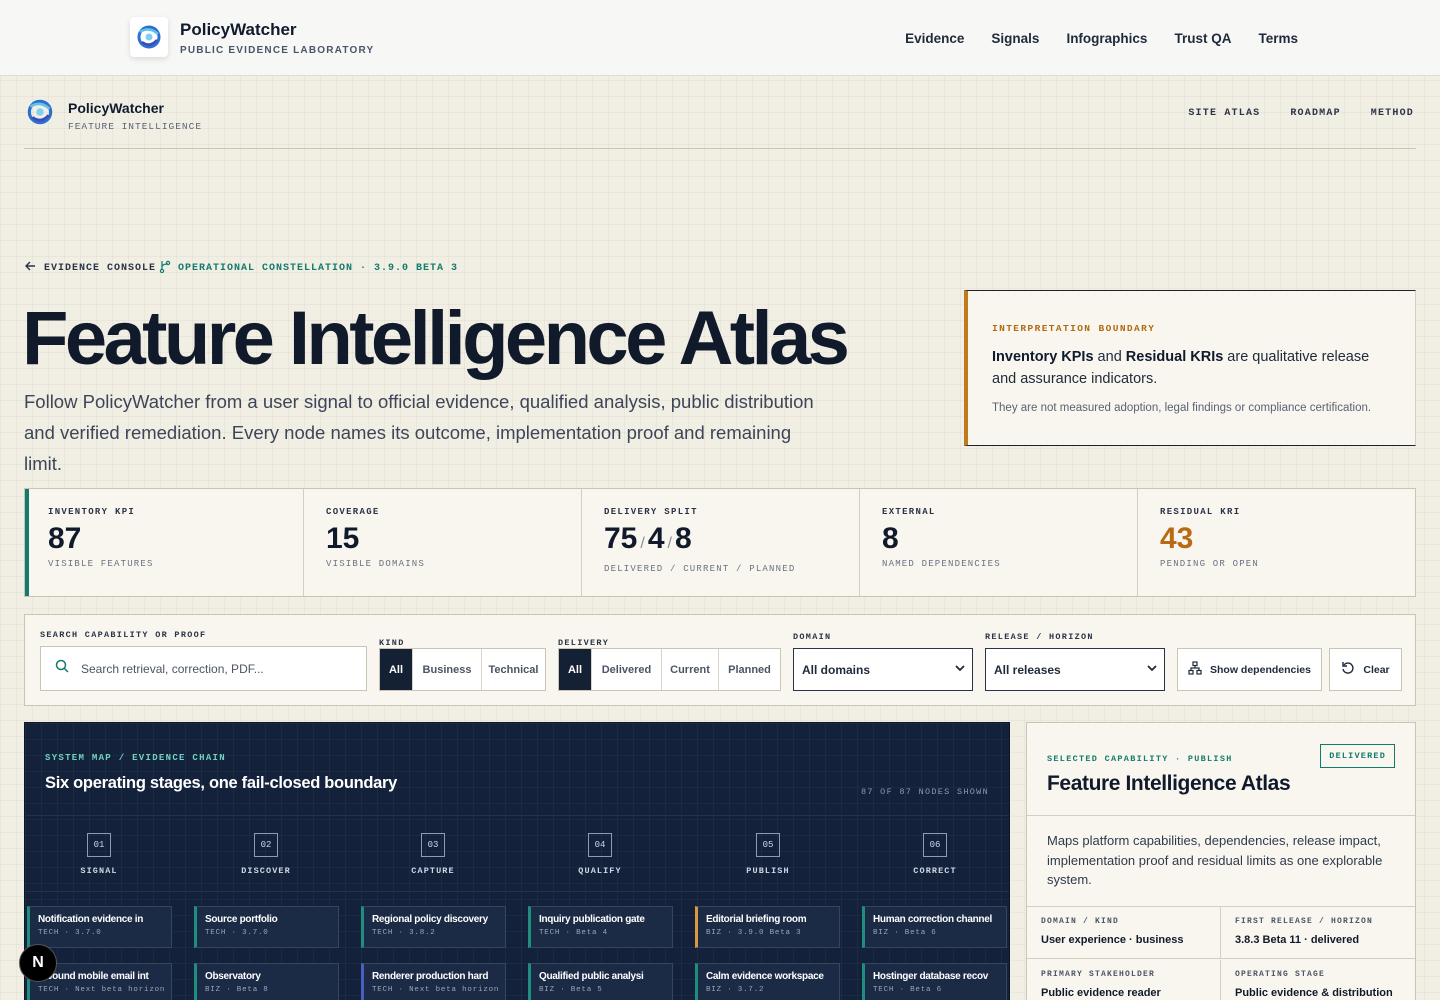 Image resolution: width=1440 pixels, height=1000 pixels. What do you see at coordinates (238, 29) in the screenshot?
I see `brand-name: PolicyWatcher` at bounding box center [238, 29].